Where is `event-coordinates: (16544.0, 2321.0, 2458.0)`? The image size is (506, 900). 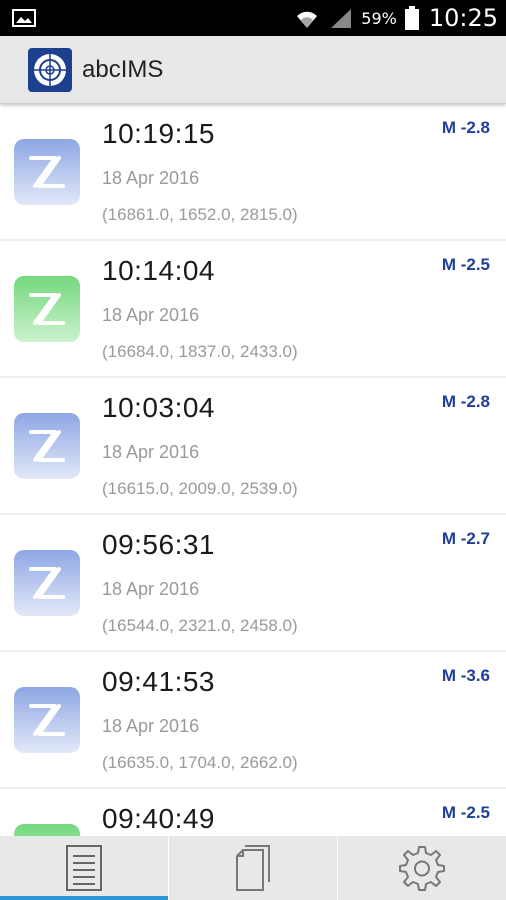 event-coordinates: (16544.0, 2321.0, 2458.0) is located at coordinates (200, 625).